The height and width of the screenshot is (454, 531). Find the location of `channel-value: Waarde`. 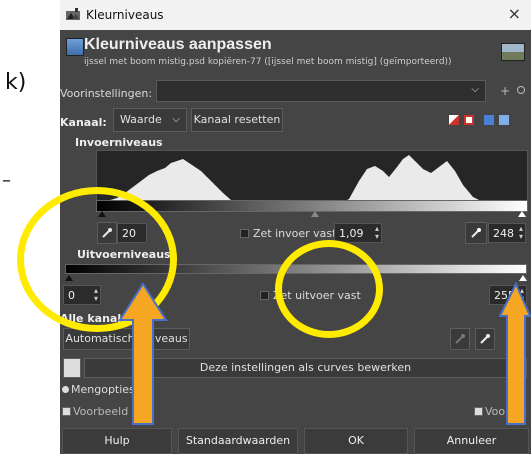

channel-value: Waarde is located at coordinates (141, 119).